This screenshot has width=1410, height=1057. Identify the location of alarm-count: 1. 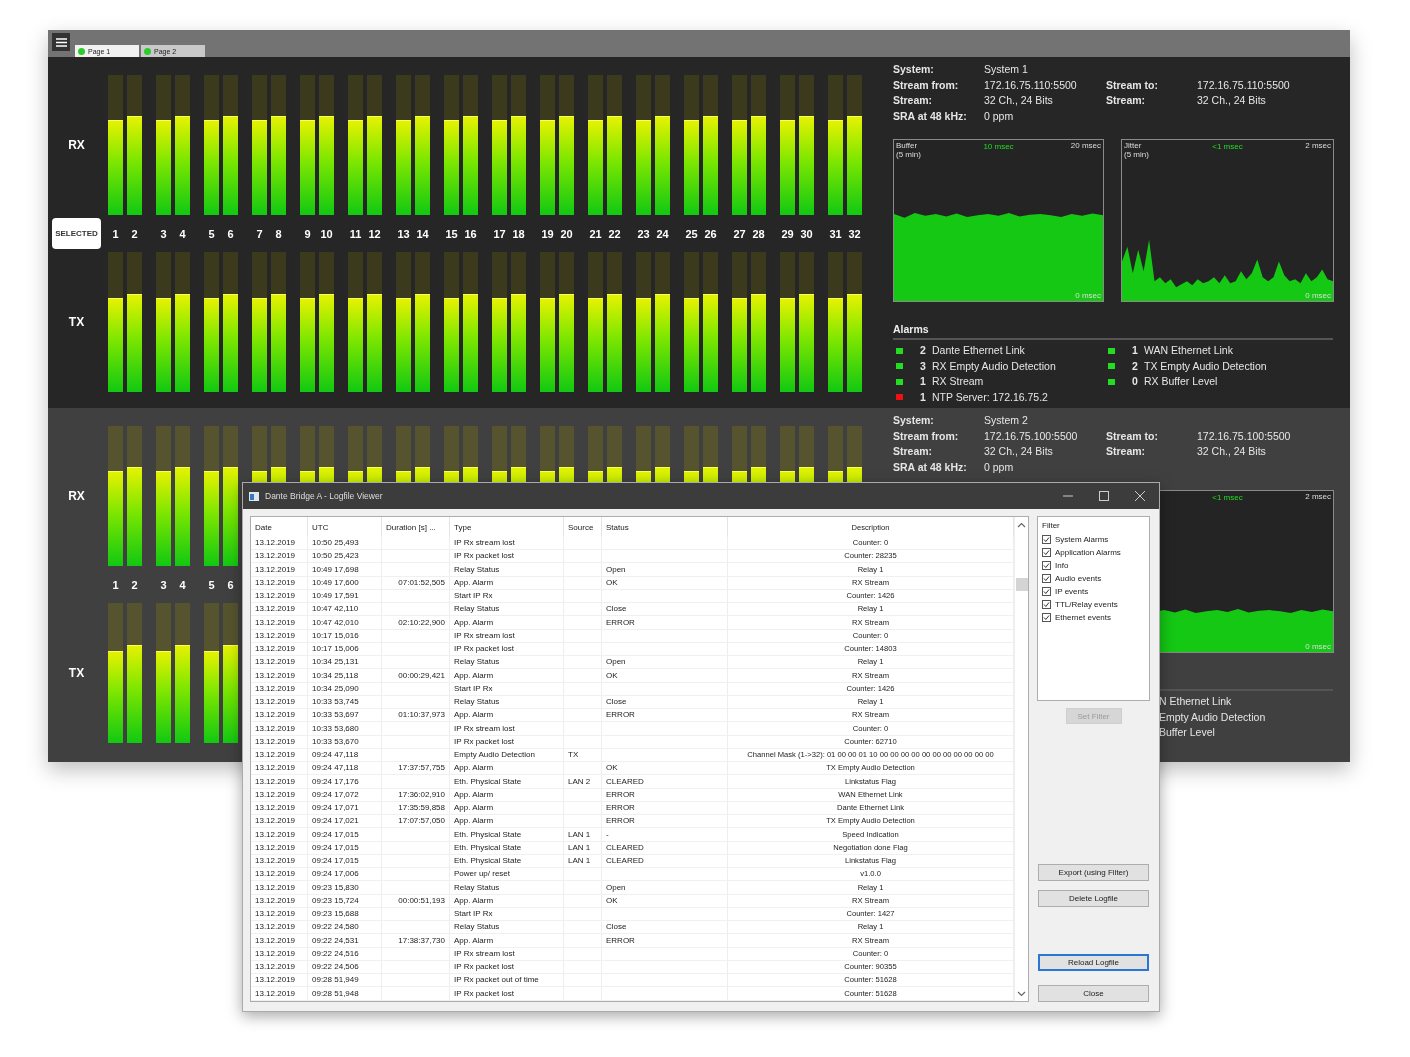
(923, 397).